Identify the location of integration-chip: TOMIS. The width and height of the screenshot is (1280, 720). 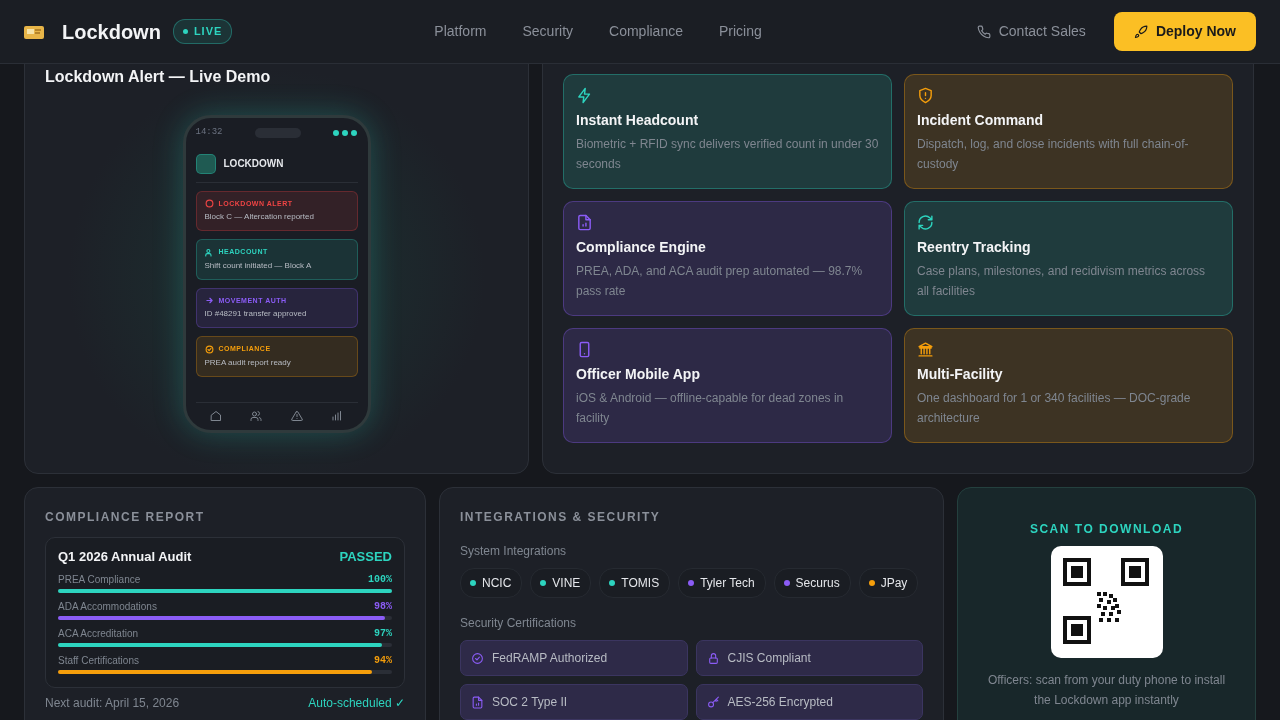
(635, 583).